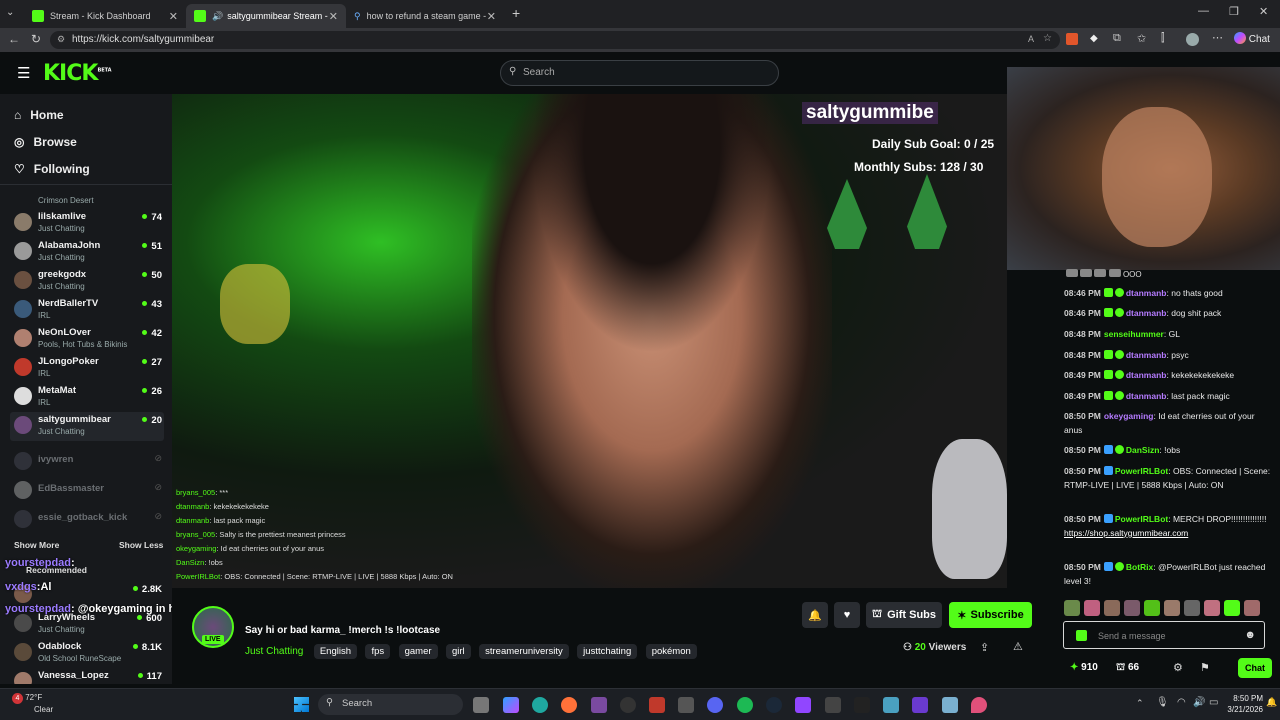 The image size is (1280, 720). What do you see at coordinates (1205, 667) in the screenshot?
I see `chat-gift-icon: ⚑` at bounding box center [1205, 667].